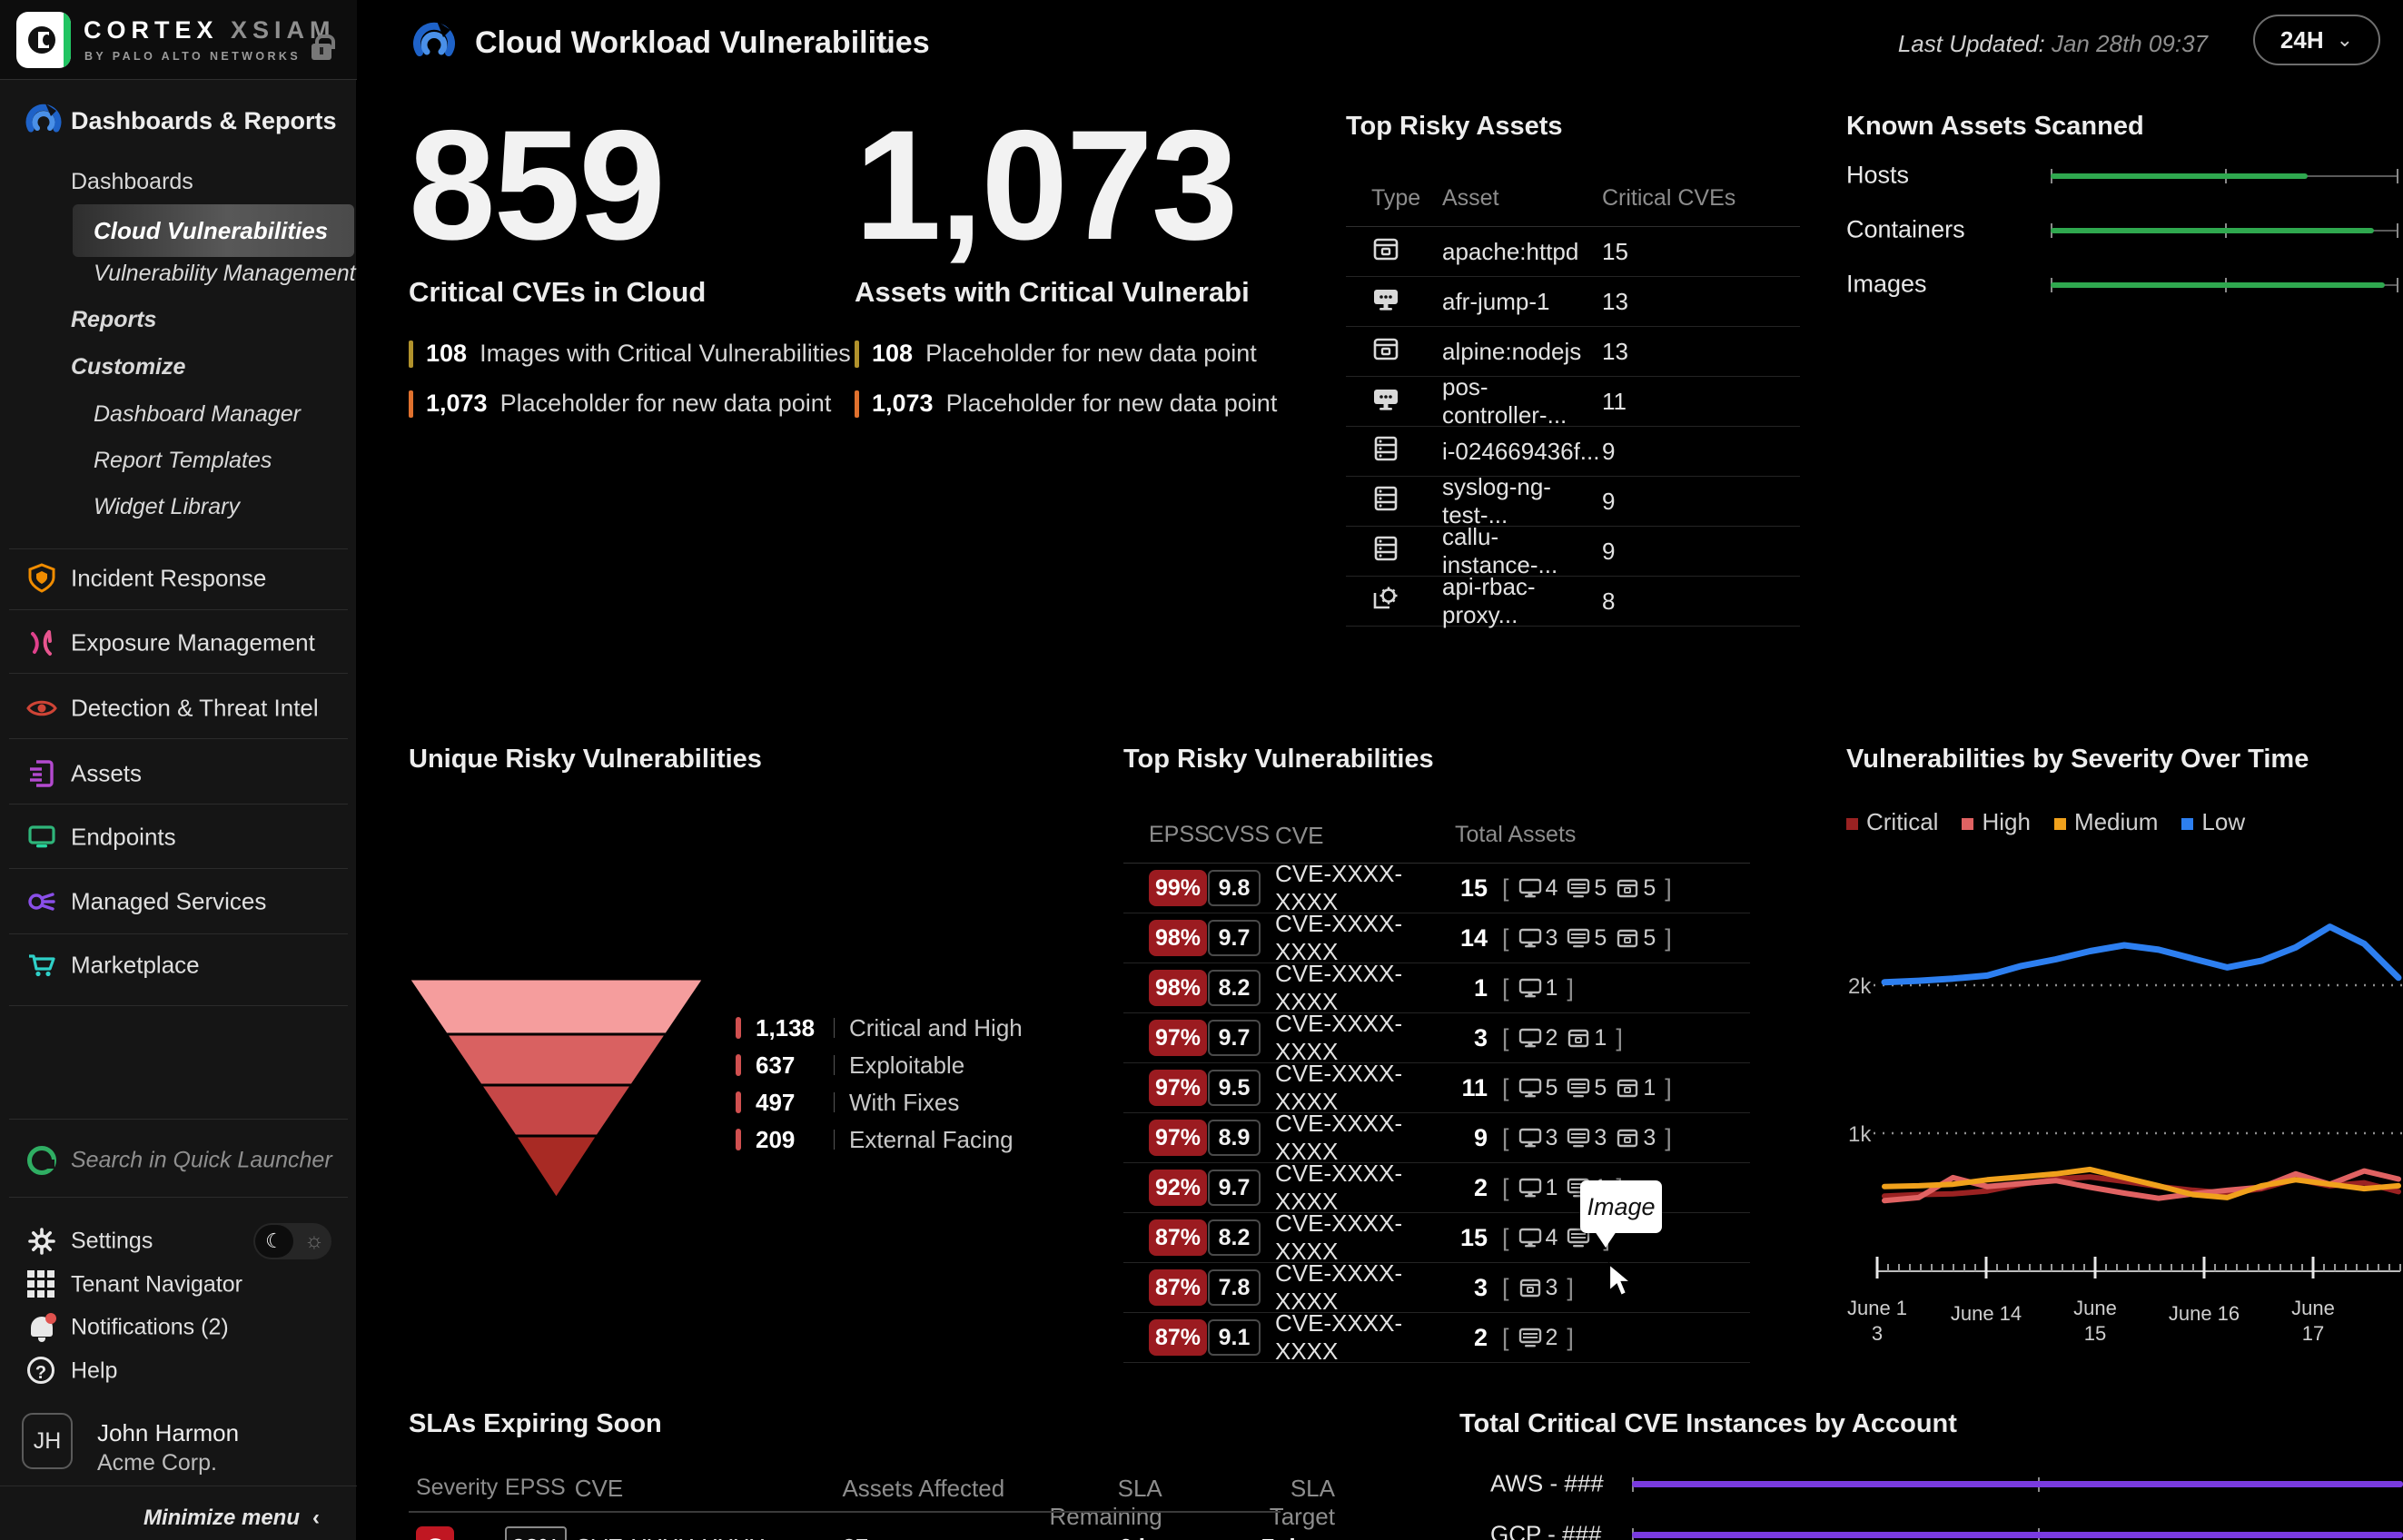  Describe the element at coordinates (702, 42) in the screenshot. I see `page-title: Cloud Workload Vulnerabilities` at that location.